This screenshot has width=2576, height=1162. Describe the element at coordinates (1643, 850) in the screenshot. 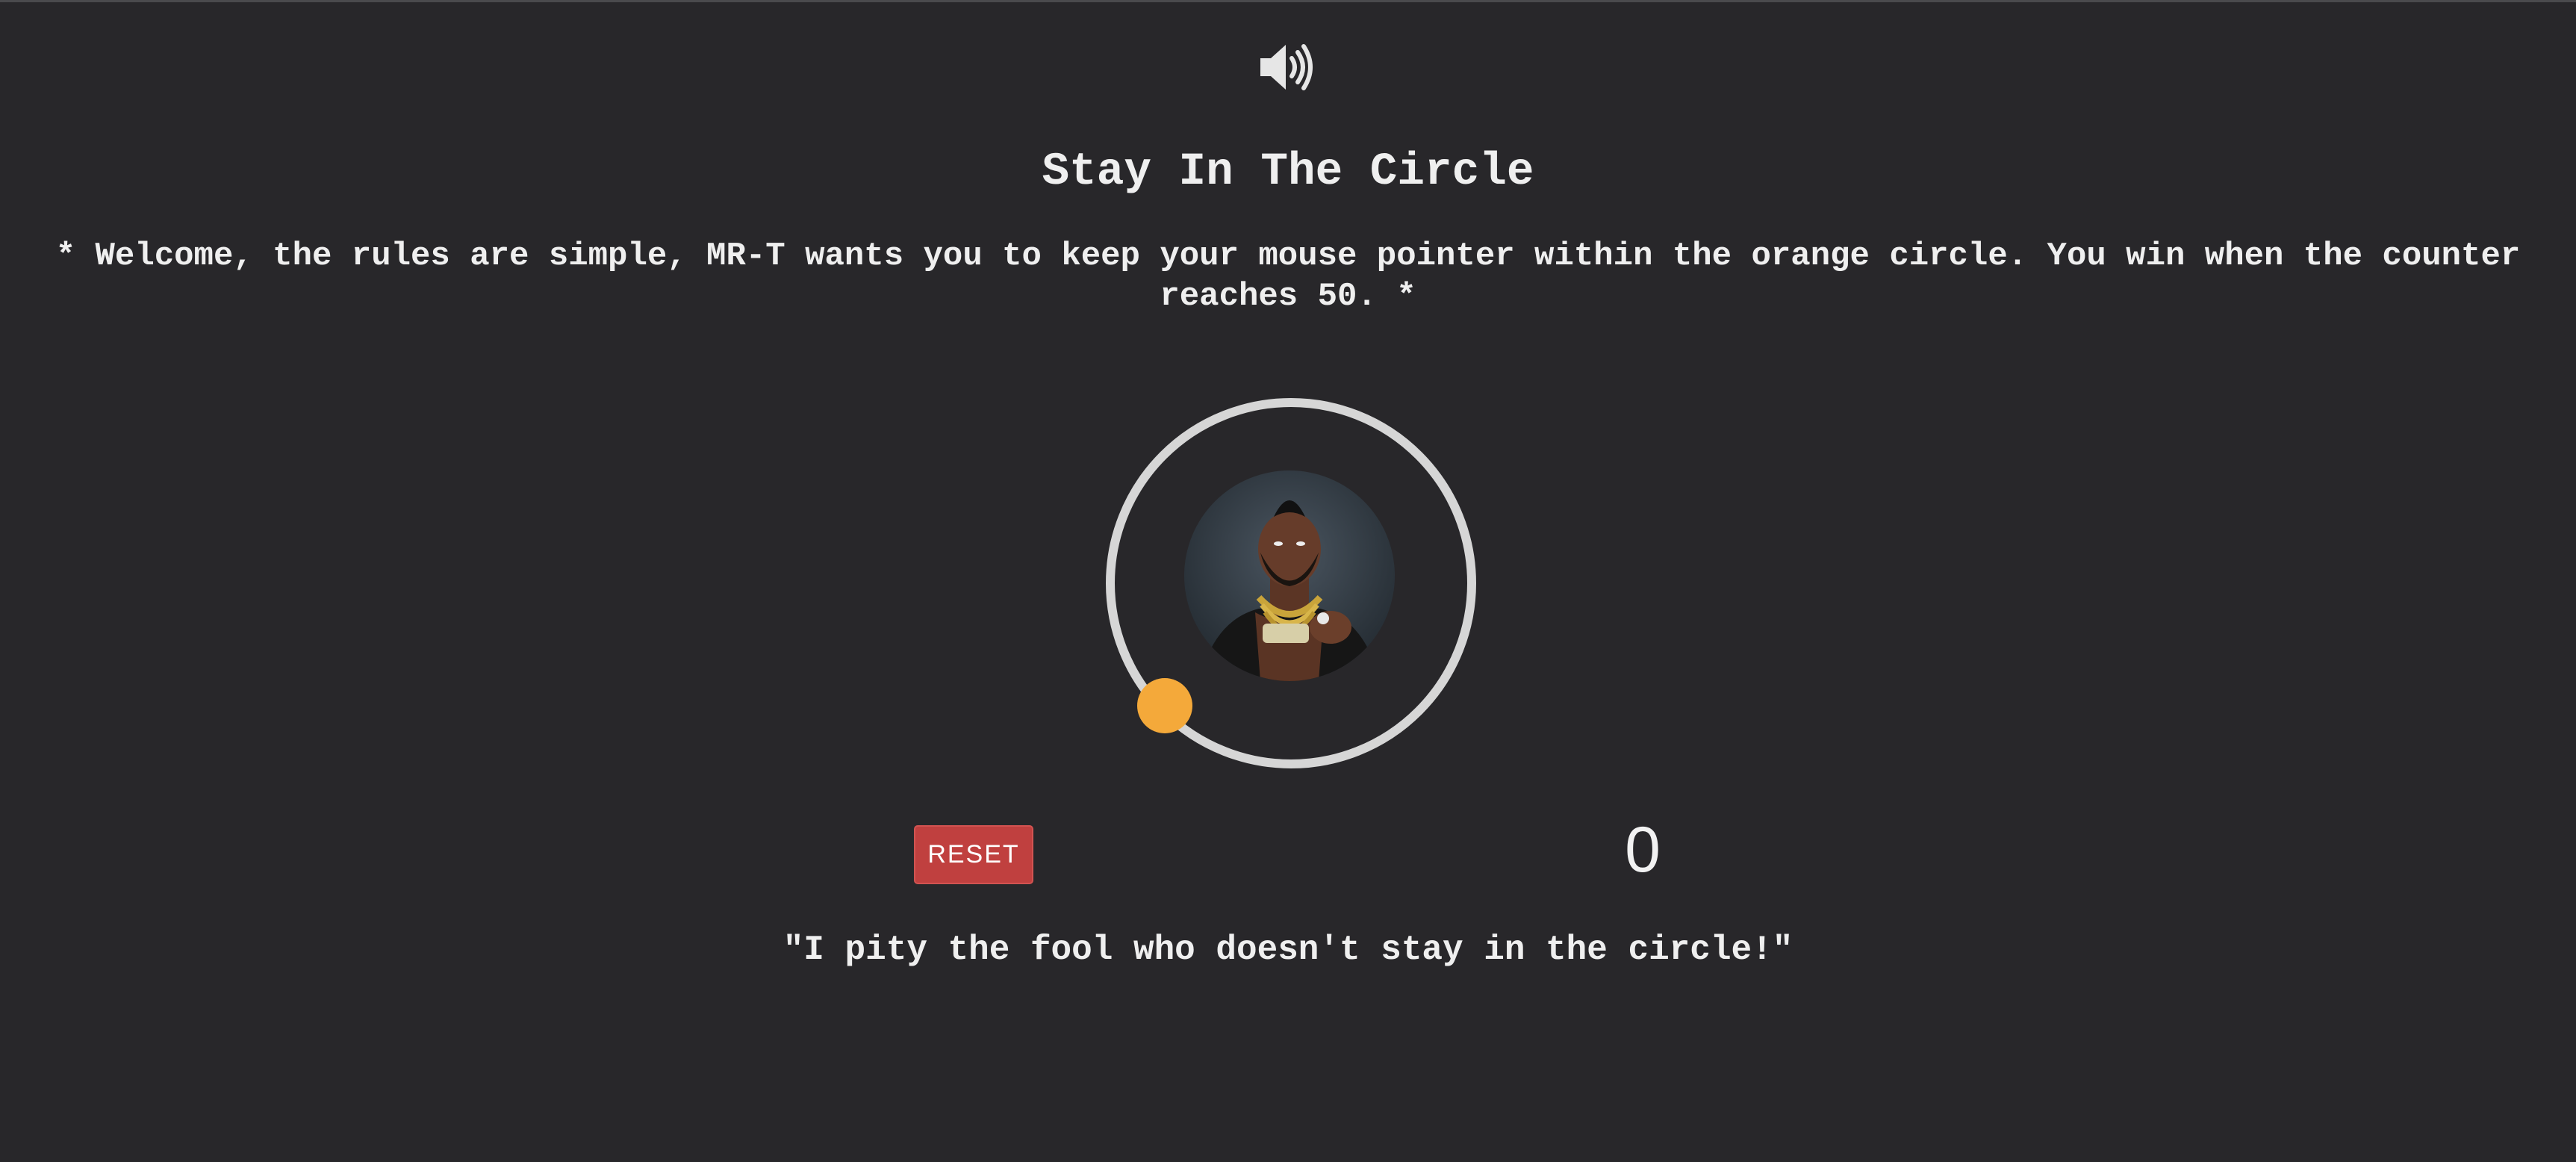

I see `score-counter: 0` at that location.